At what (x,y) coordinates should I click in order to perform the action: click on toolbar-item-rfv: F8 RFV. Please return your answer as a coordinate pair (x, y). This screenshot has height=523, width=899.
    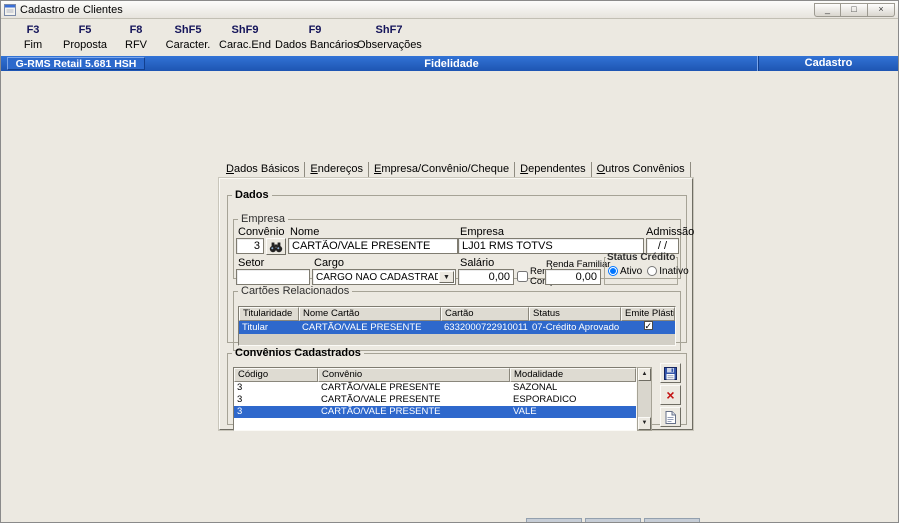
    Looking at the image, I should click on (136, 39).